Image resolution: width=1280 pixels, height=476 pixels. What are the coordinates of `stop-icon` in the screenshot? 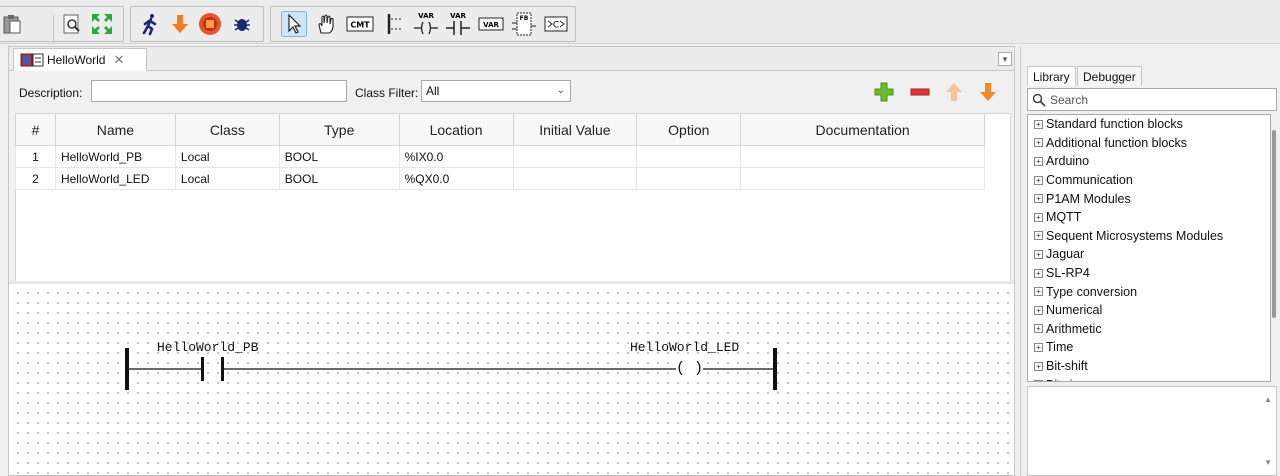 It's located at (210, 24).